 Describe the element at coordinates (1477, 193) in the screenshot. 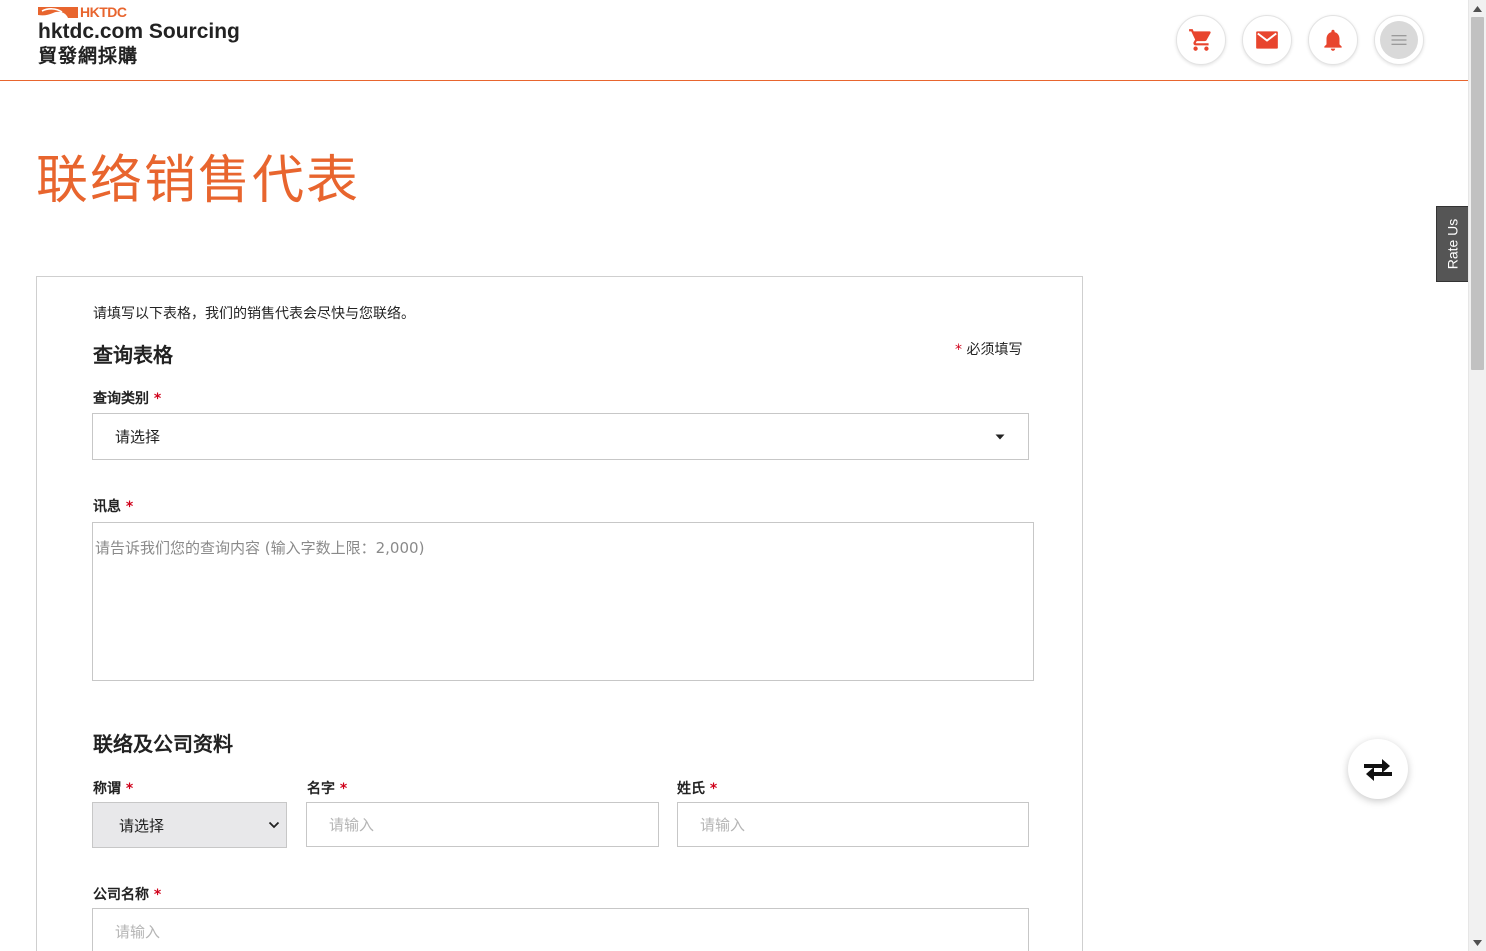

I see `scrollbar-thumb` at that location.